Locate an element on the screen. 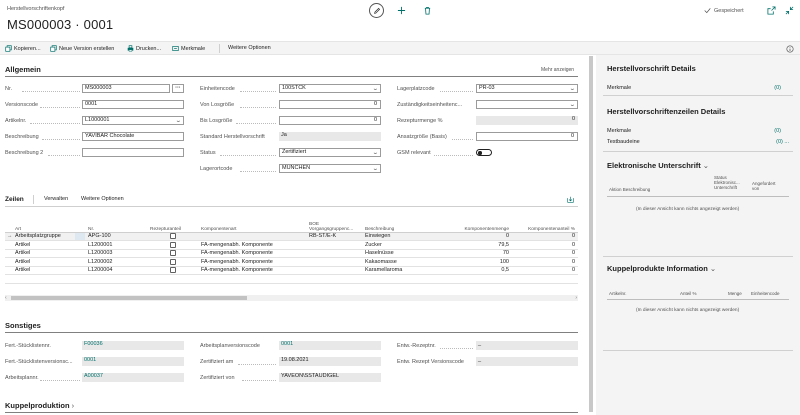 The image size is (800, 415). general-section-title: Allgemein is located at coordinates (23, 69).